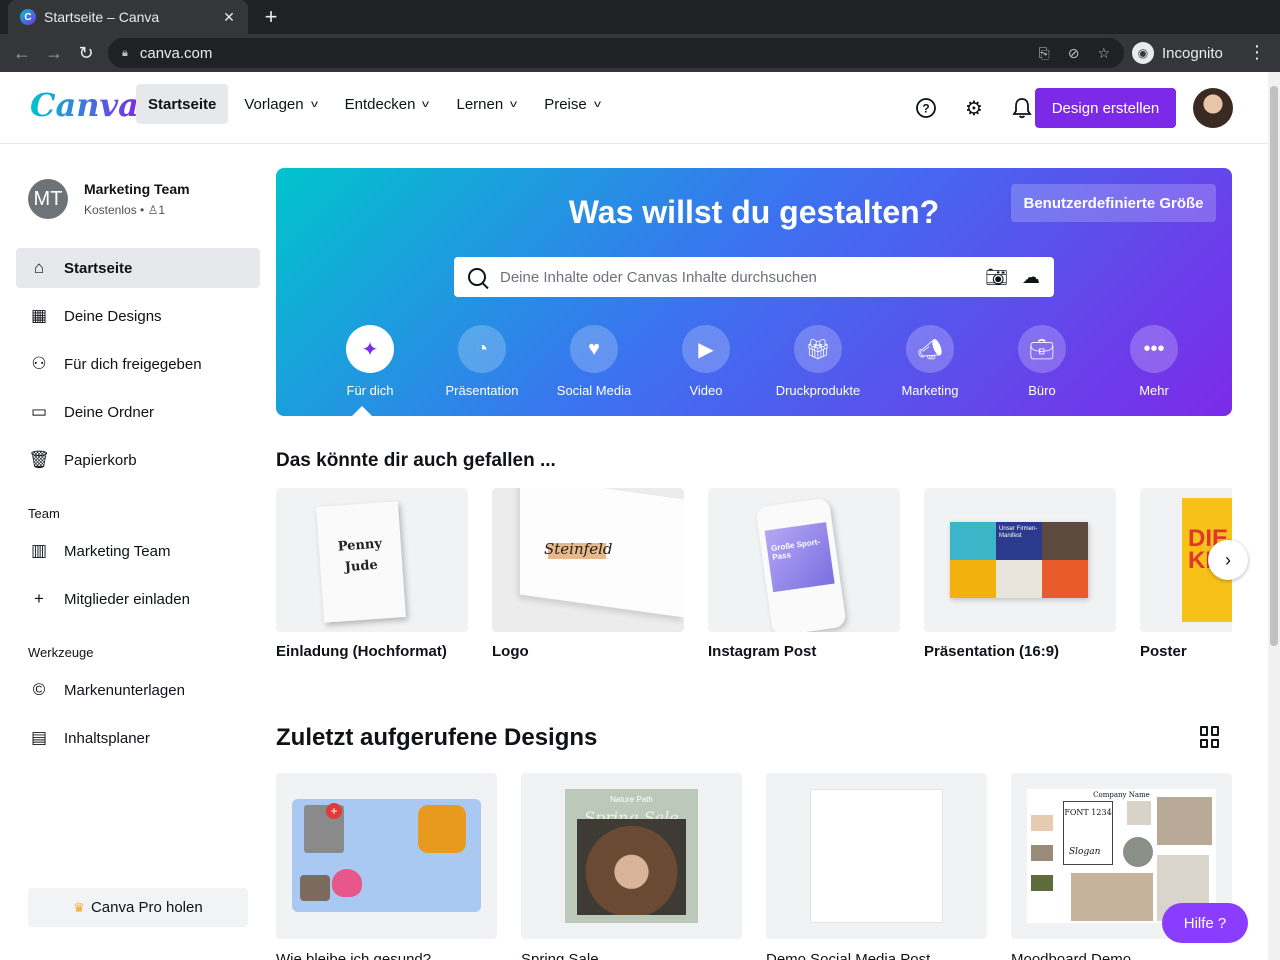  Describe the element at coordinates (616, 53) in the screenshot. I see `address-bar: 🔒︎ canva.com ⎘ ⊘ ☆` at that location.